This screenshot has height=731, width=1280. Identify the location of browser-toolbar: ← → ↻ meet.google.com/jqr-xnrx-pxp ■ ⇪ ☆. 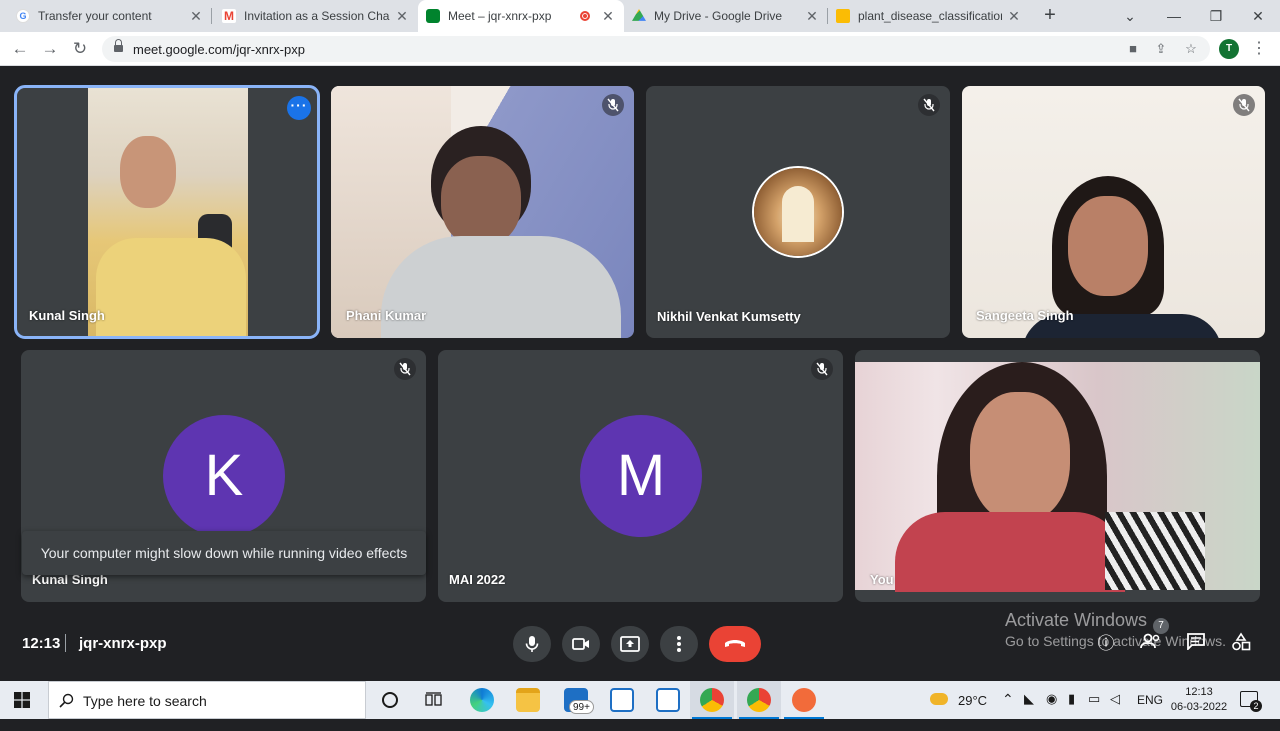
(640, 49).